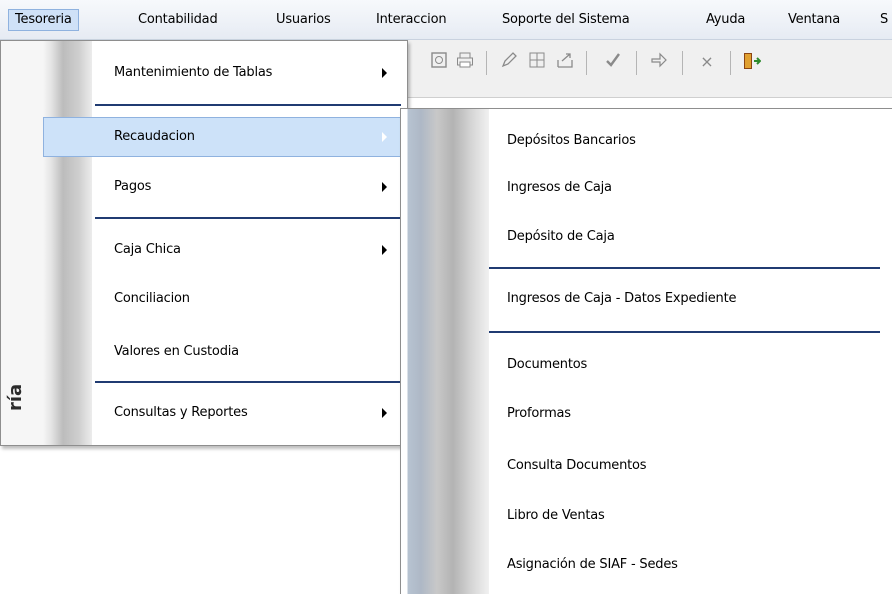  I want to click on menu-ayuda-label: Ayuda, so click(726, 19).